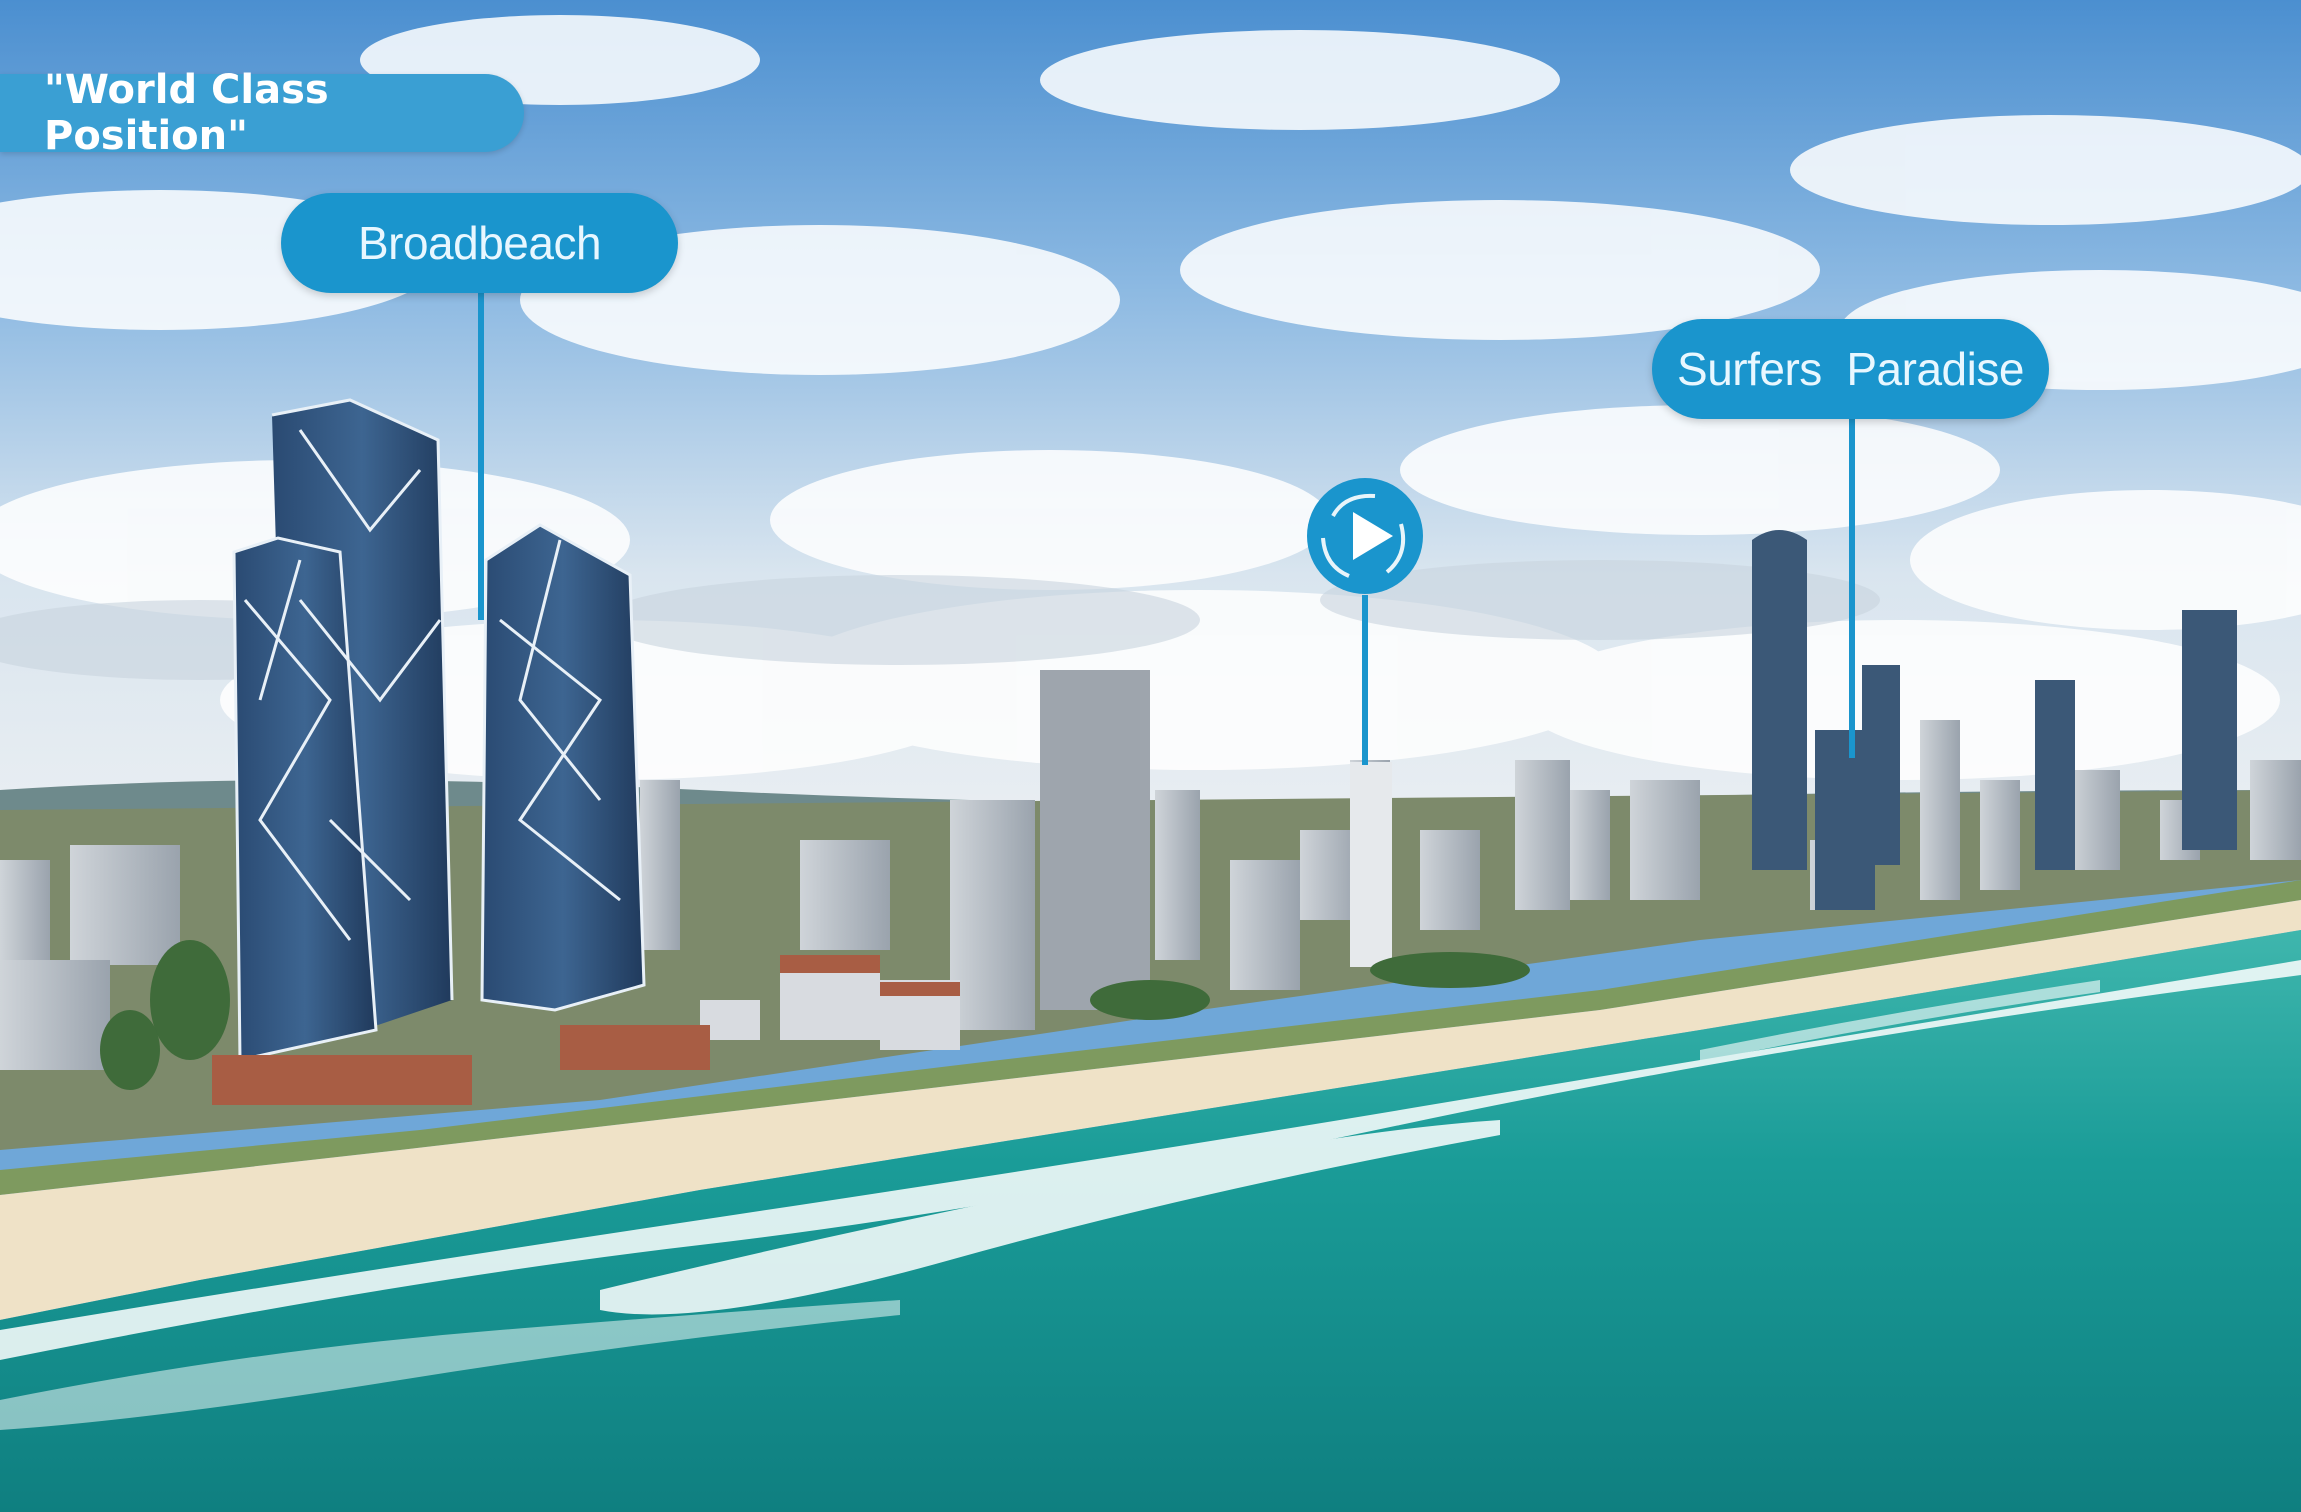 Image resolution: width=2301 pixels, height=1512 pixels. Describe the element at coordinates (481, 455) in the screenshot. I see `broadbeach-leader-line` at that location.